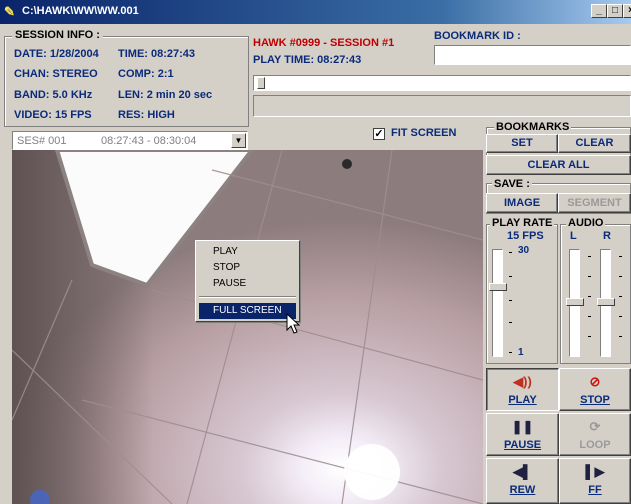  What do you see at coordinates (595, 471) in the screenshot?
I see `fast-forward-icon: ▌▶` at bounding box center [595, 471].